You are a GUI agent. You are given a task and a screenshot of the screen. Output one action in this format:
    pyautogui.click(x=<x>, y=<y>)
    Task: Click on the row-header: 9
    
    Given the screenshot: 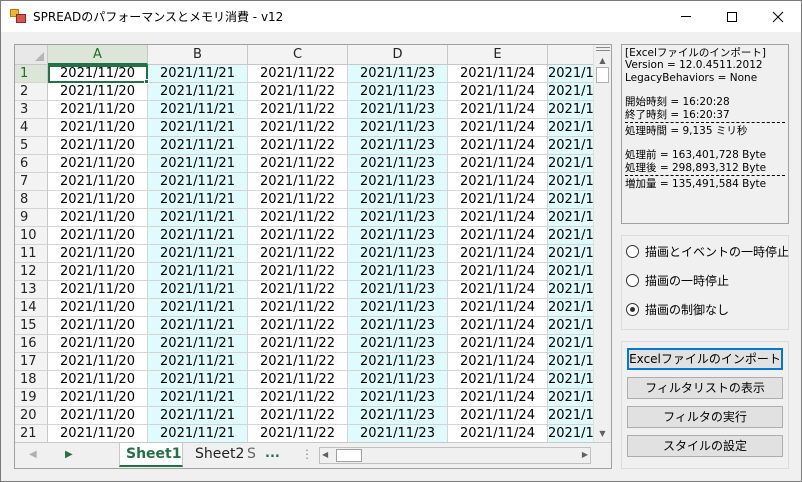 What is the action you would take?
    pyautogui.click(x=31, y=218)
    